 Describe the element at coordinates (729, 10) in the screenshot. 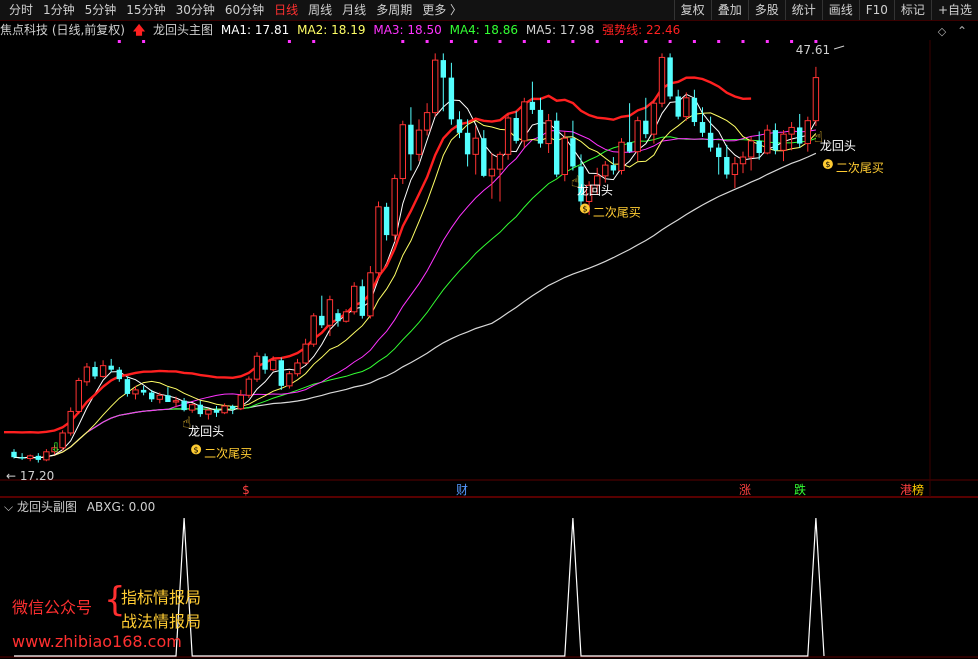

I see `tool-button-1: 叠加` at that location.